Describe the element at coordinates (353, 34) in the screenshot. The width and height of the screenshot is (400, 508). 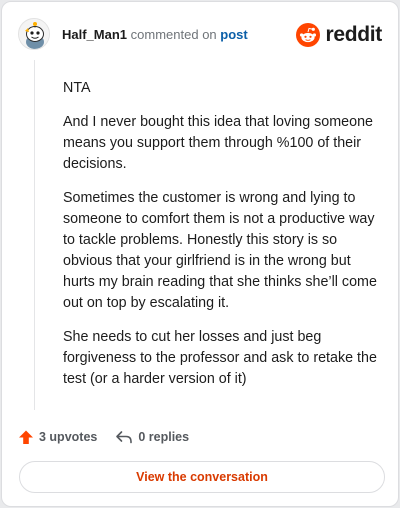
I see `reddit-wordmark: reddit` at that location.